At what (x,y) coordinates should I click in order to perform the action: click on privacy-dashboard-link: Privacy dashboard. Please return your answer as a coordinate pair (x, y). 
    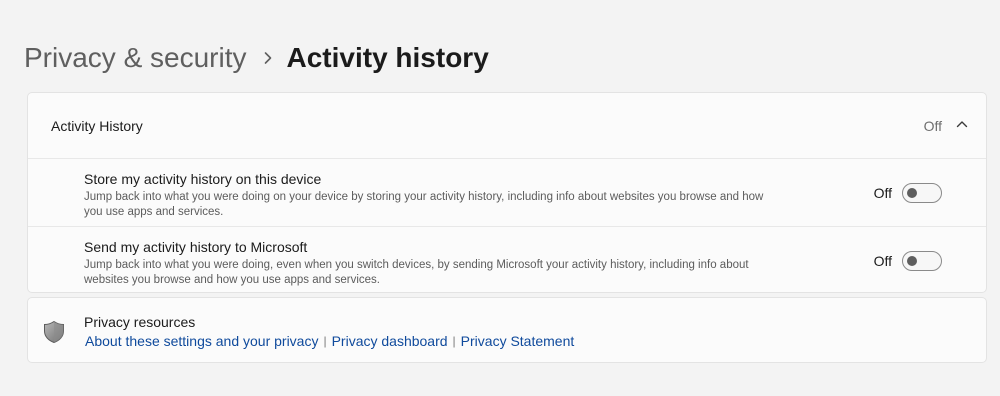
    Looking at the image, I should click on (390, 341).